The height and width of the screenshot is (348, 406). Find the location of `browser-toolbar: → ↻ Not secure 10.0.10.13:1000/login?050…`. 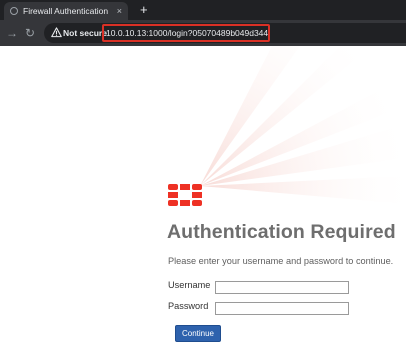

browser-toolbar: → ↻ Not secure 10.0.10.13:1000/login?050… is located at coordinates (203, 33).